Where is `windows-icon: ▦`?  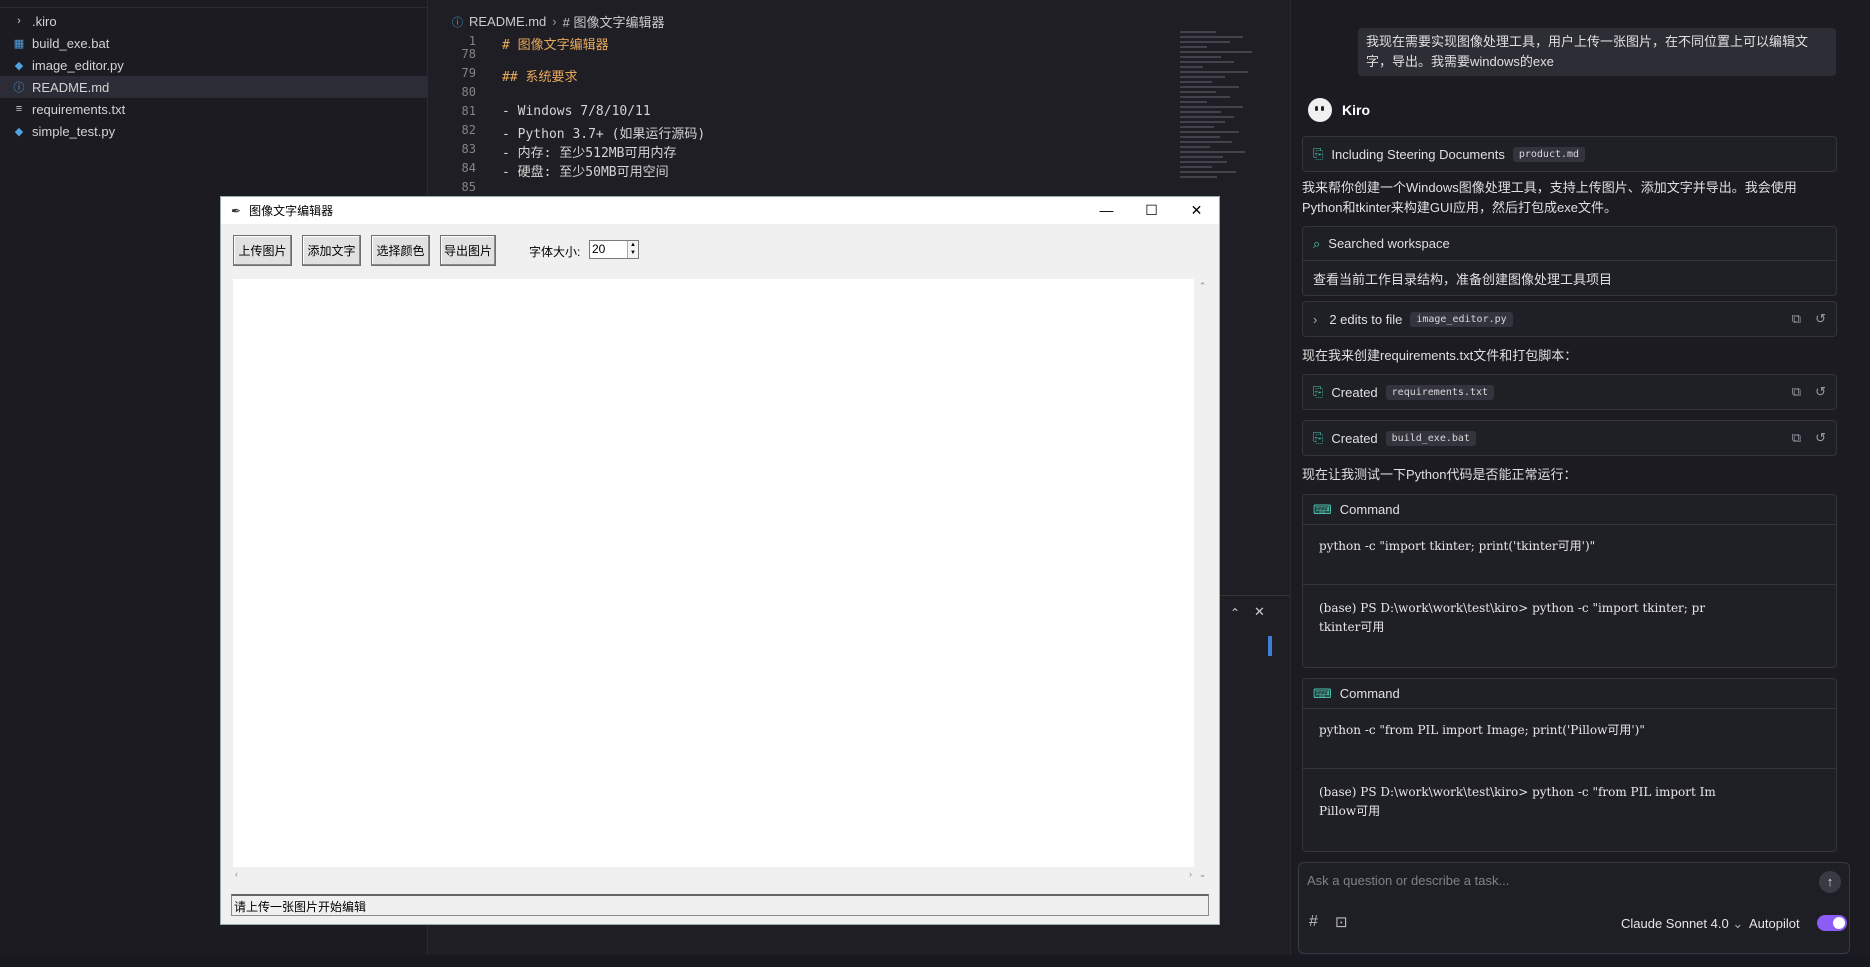
windows-icon: ▦ is located at coordinates (19, 43).